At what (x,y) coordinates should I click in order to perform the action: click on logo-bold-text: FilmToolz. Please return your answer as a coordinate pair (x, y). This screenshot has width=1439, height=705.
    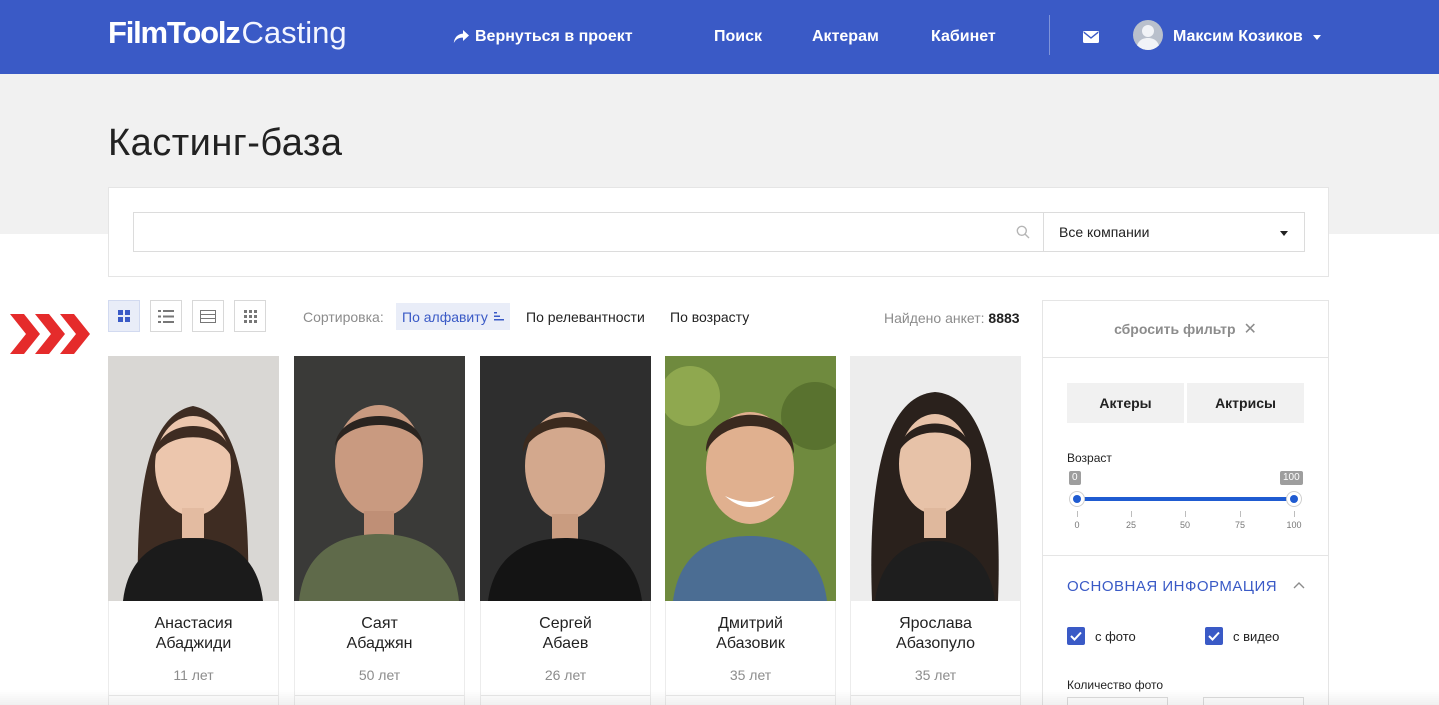
    Looking at the image, I should click on (174, 32).